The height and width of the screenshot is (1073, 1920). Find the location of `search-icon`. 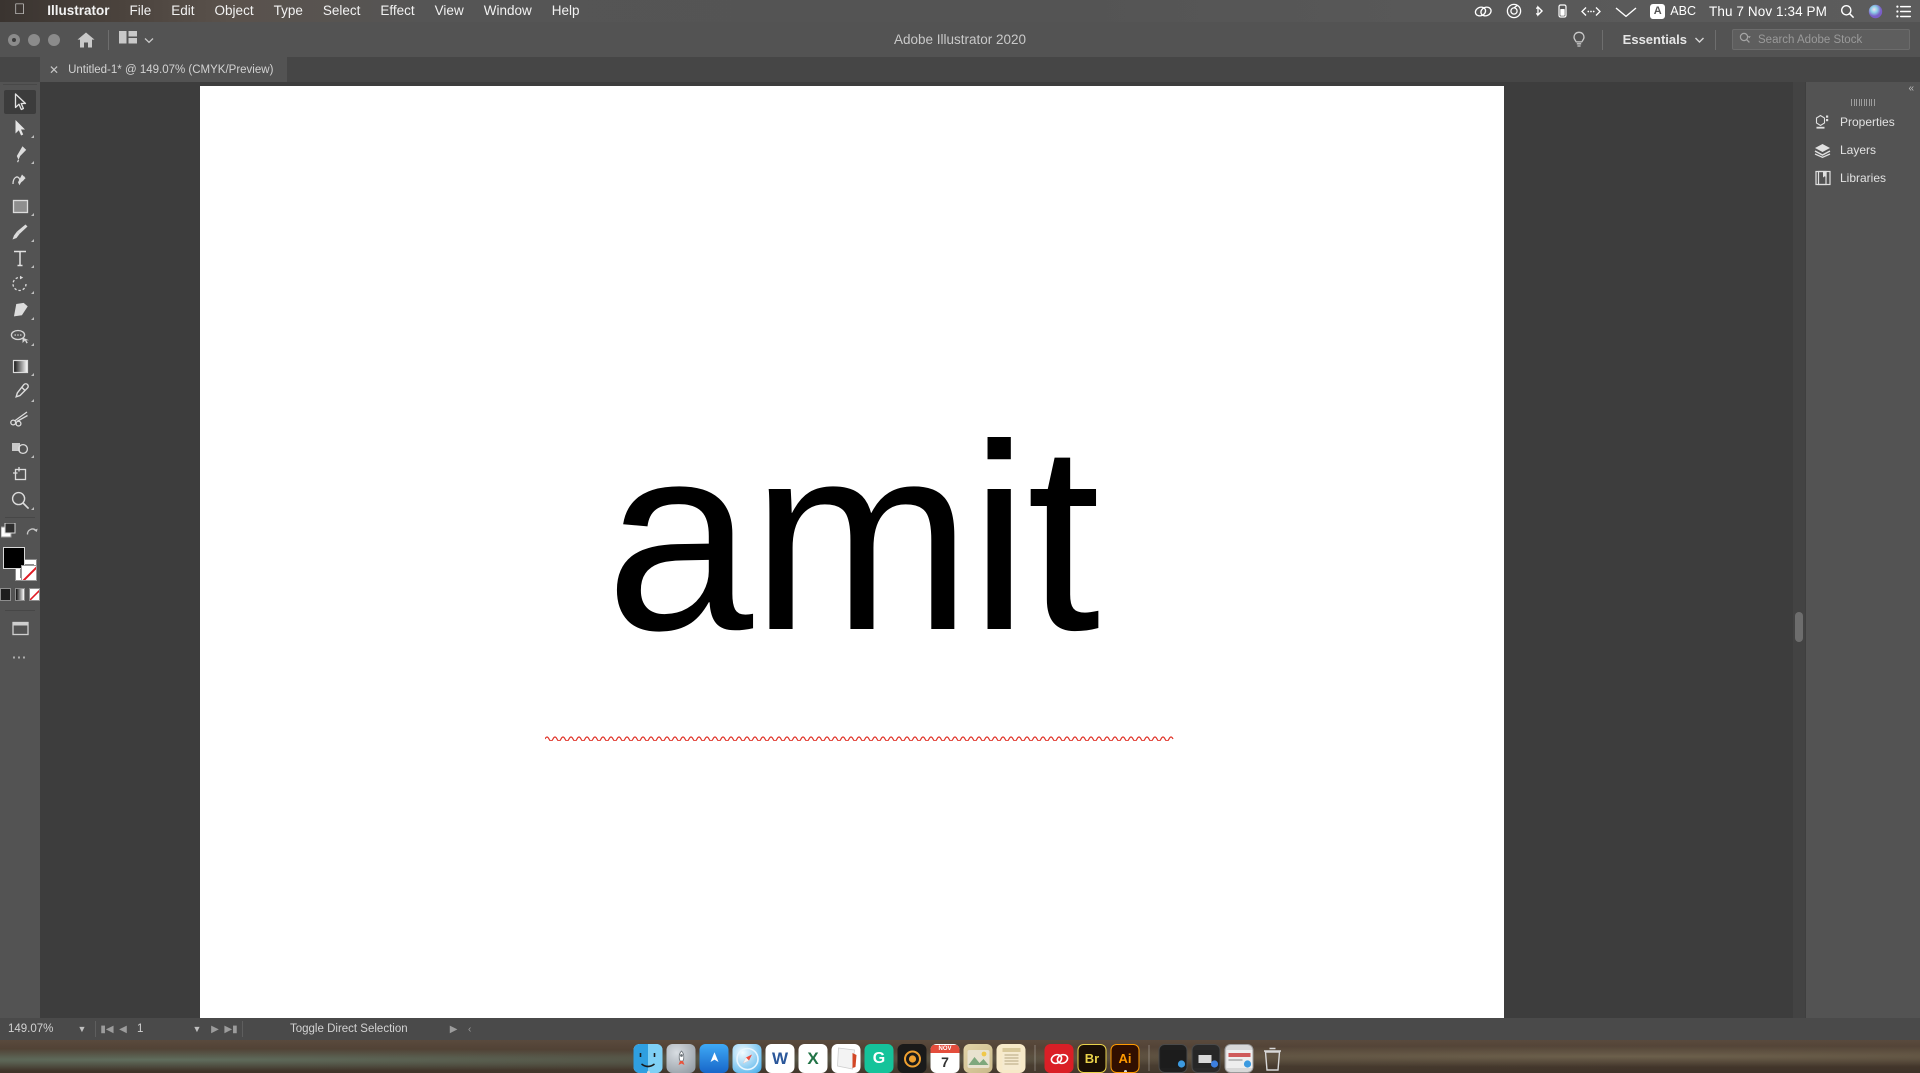

search-icon is located at coordinates (1847, 11).